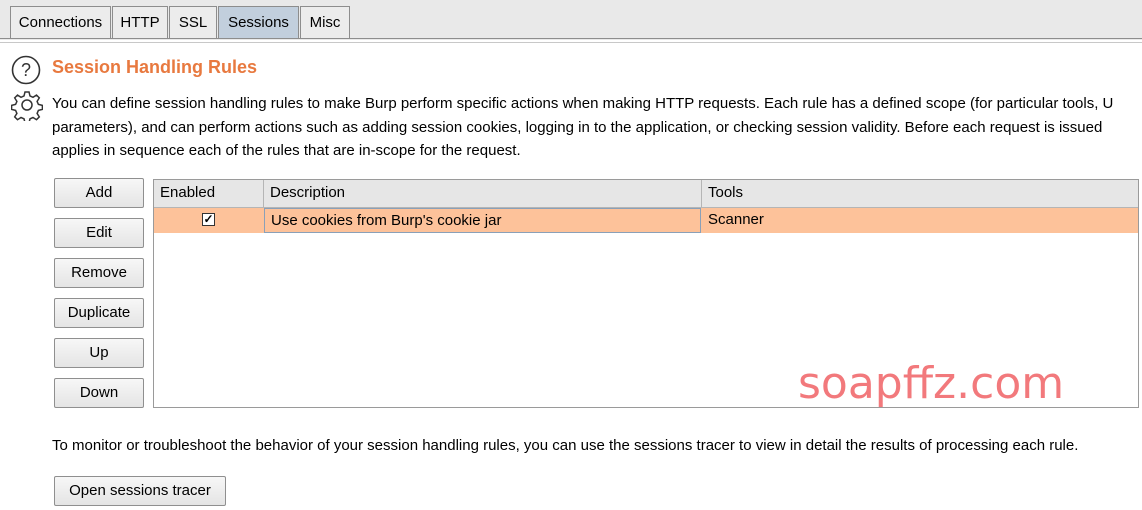  Describe the element at coordinates (155, 67) in the screenshot. I see `section-title: Session Handling Rules` at that location.